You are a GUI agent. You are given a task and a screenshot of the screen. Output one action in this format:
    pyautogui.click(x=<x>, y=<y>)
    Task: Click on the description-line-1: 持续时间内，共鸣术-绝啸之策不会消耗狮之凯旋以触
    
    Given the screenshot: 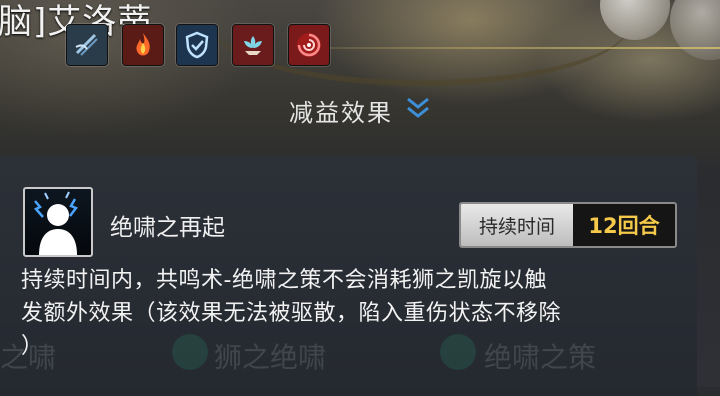 What is the action you would take?
    pyautogui.click(x=284, y=280)
    